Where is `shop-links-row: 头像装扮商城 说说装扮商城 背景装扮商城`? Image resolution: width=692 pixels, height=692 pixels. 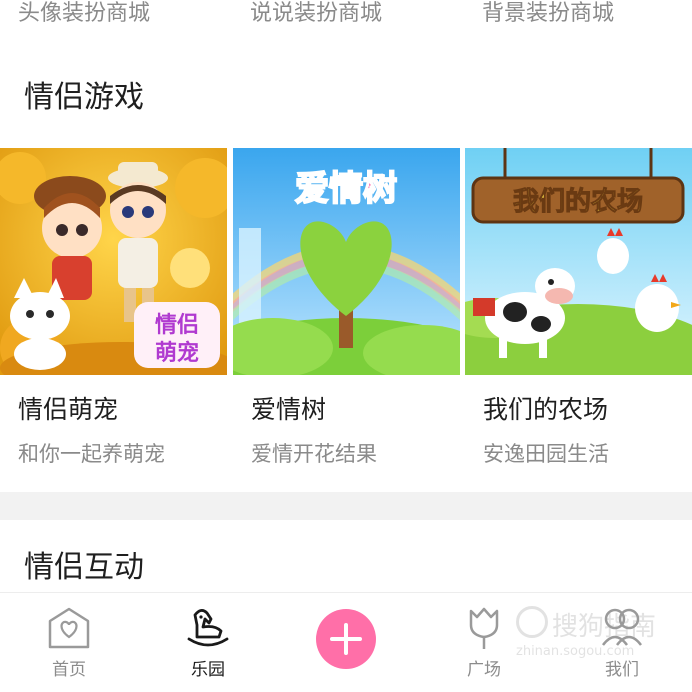
shop-links-row: 头像装扮商城 说说装扮商城 背景装扮商城 is located at coordinates (346, 20).